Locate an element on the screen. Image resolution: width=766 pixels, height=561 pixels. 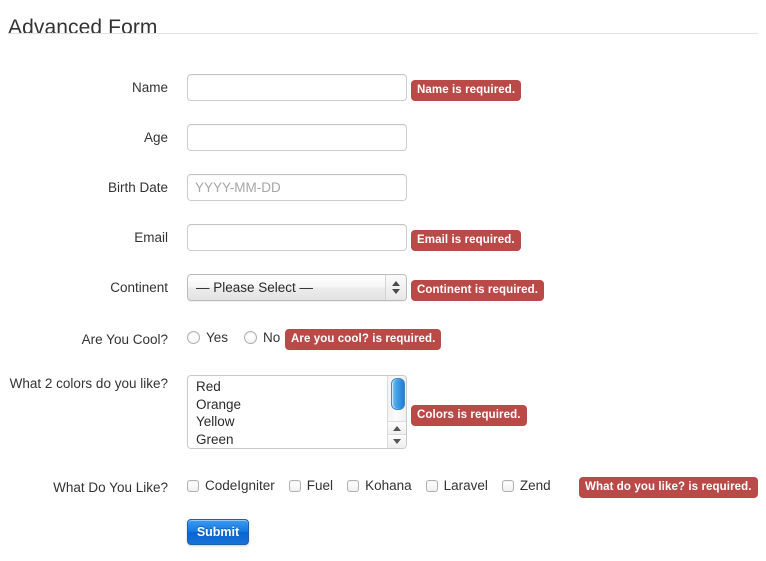
colors-label: What 2 colors do you like? is located at coordinates (88, 383).